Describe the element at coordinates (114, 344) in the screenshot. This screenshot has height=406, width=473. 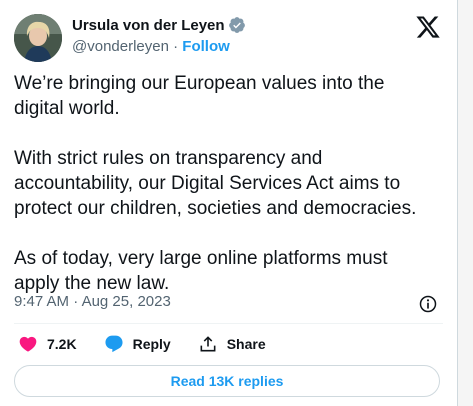
I see `reply-bubble-icon` at that location.